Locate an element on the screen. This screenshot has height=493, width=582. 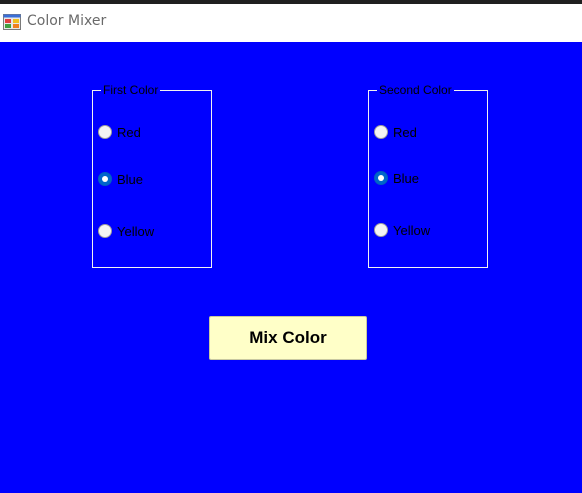
second-color-radio-red: Red is located at coordinates (395, 132).